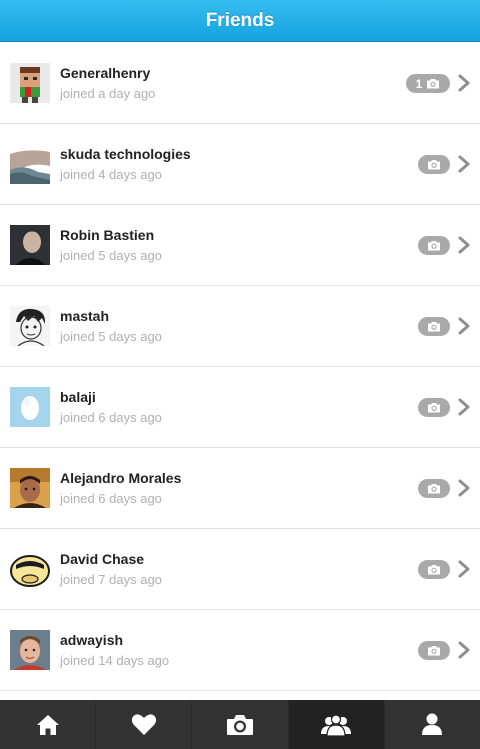  What do you see at coordinates (240, 569) in the screenshot?
I see `friend-row: David Chase joined 7 days ago` at bounding box center [240, 569].